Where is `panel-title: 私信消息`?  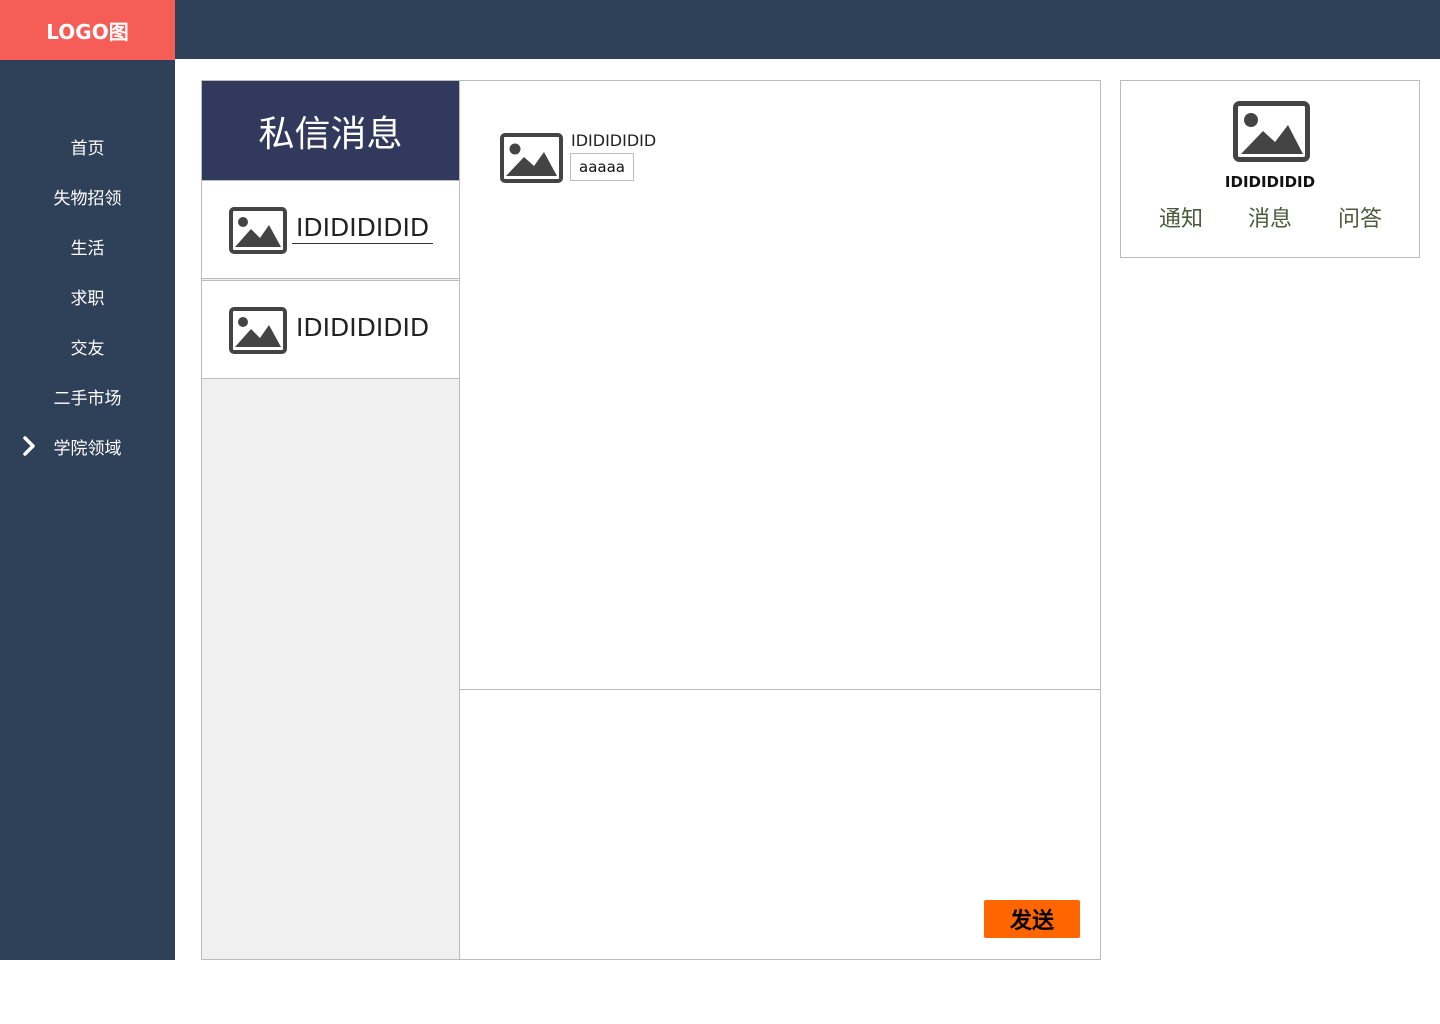 panel-title: 私信消息 is located at coordinates (330, 130).